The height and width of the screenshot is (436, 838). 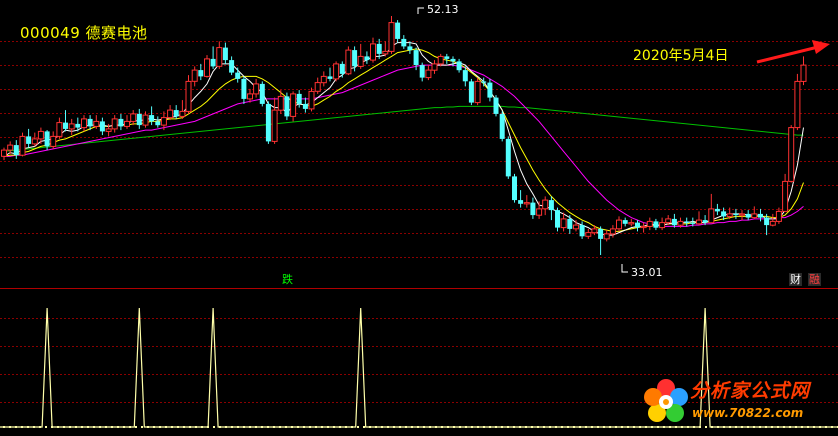 I want to click on die-marker: 跌, so click(x=287, y=279).